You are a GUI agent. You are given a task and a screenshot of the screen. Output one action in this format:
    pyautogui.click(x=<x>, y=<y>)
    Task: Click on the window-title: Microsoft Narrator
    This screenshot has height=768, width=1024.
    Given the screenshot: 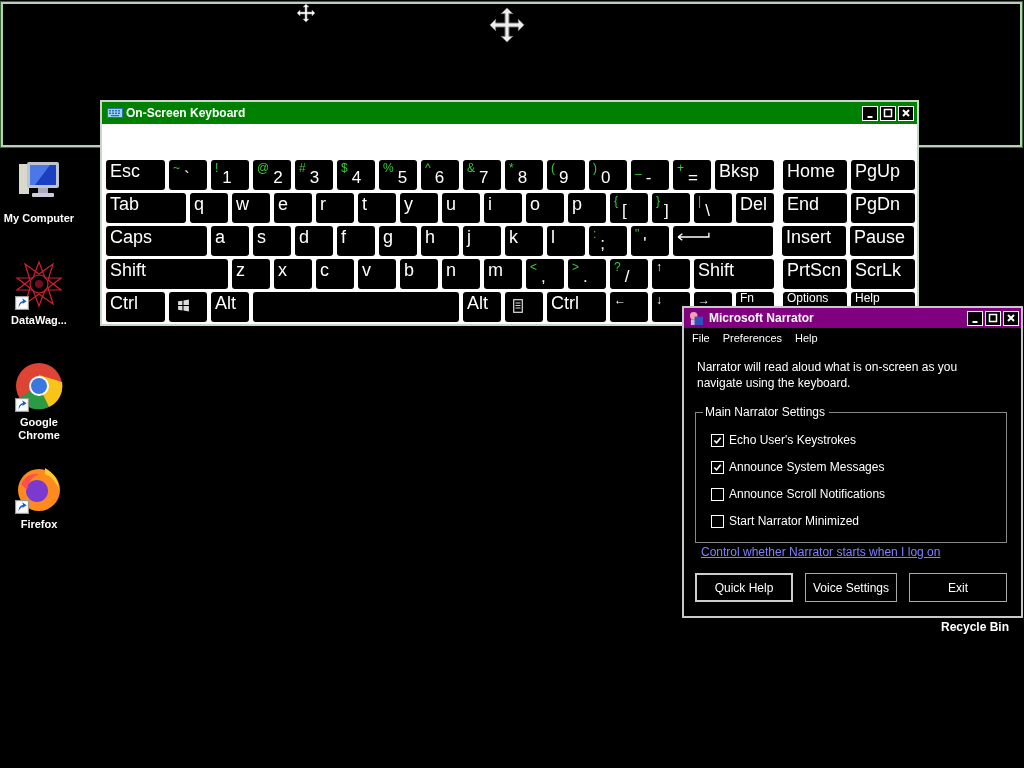 What is the action you would take?
    pyautogui.click(x=761, y=318)
    